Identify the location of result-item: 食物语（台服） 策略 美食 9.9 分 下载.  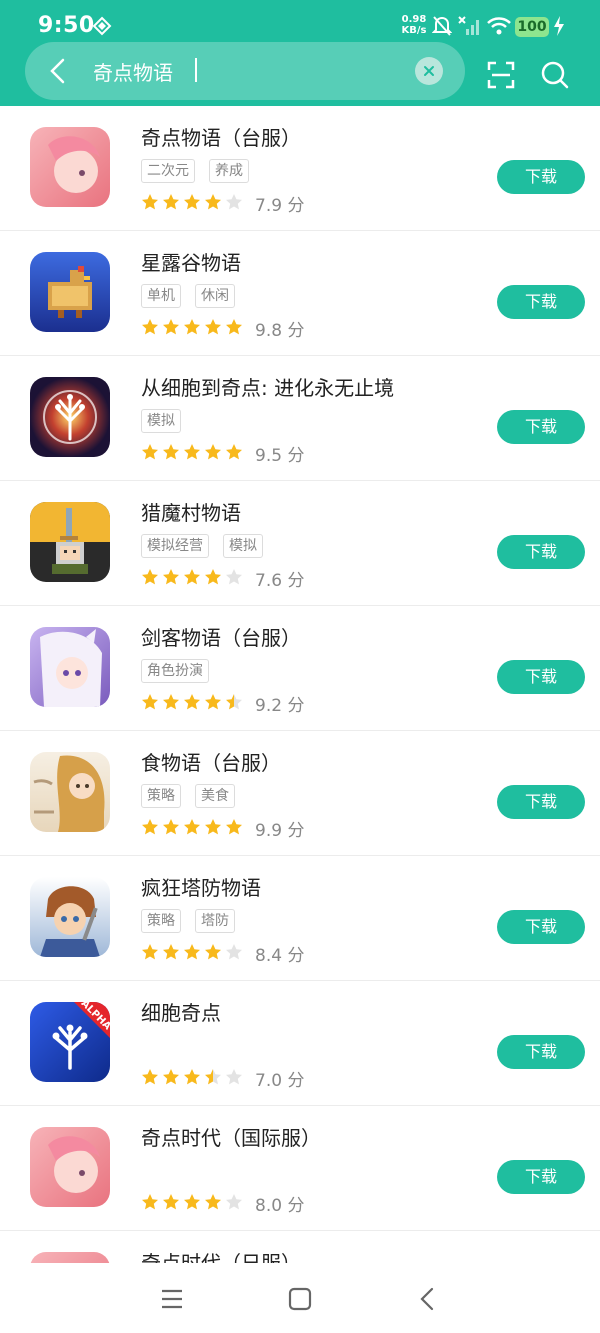
(300, 793).